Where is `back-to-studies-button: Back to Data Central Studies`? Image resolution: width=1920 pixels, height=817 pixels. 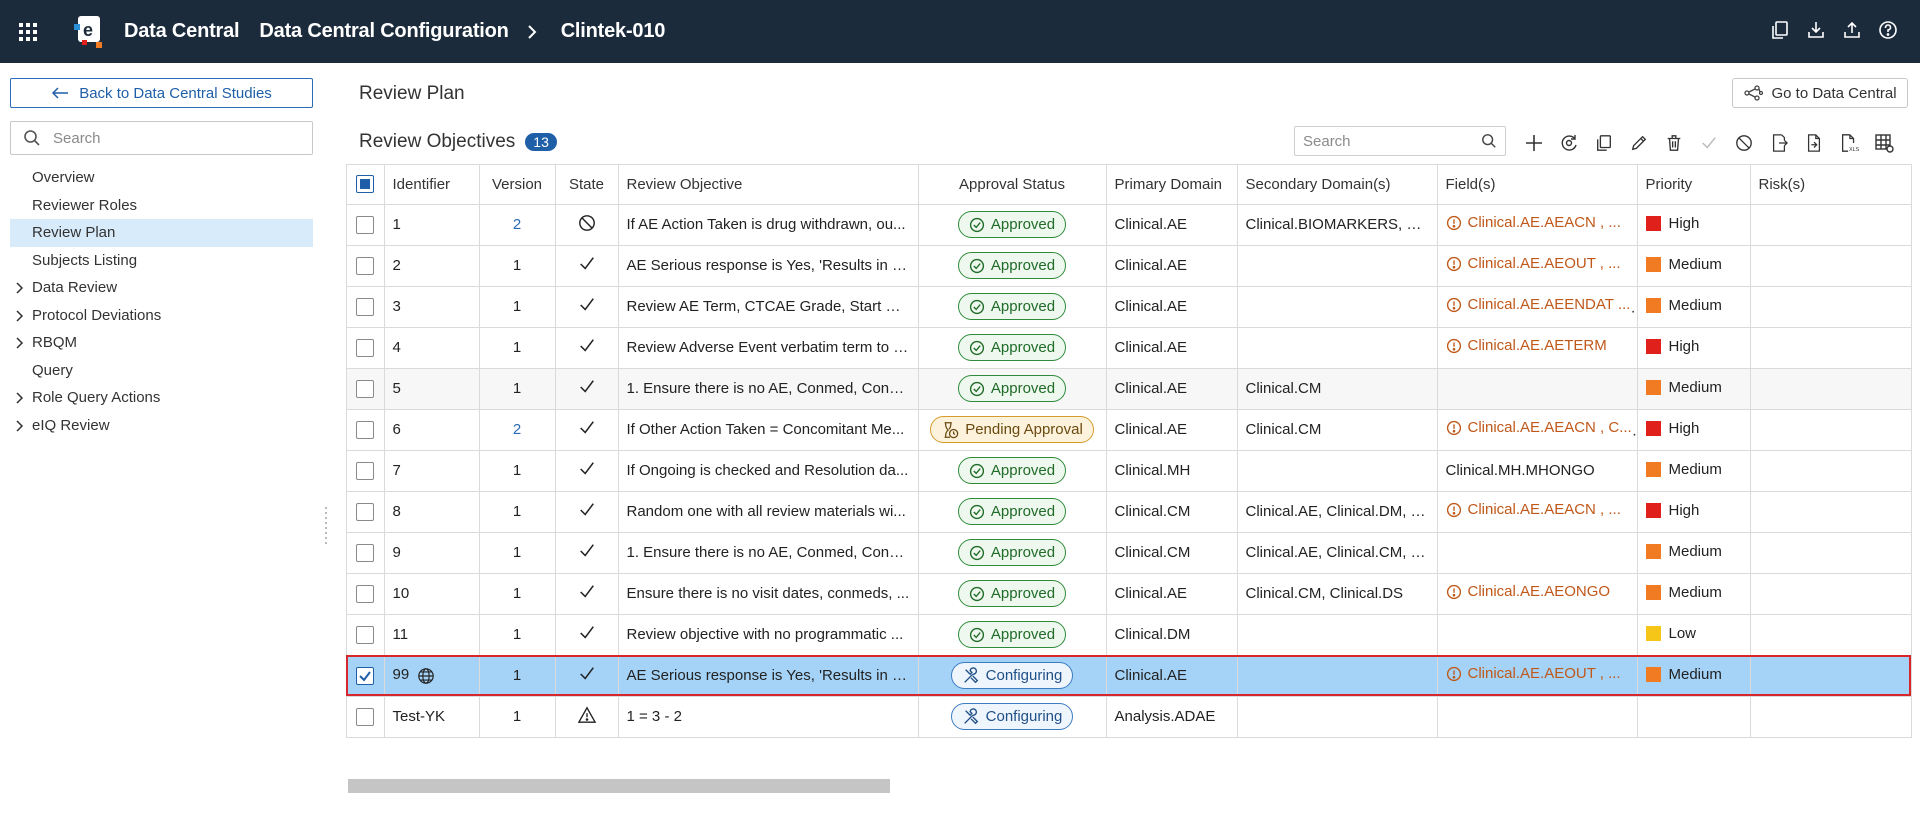
back-to-studies-button: Back to Data Central Studies is located at coordinates (161, 93).